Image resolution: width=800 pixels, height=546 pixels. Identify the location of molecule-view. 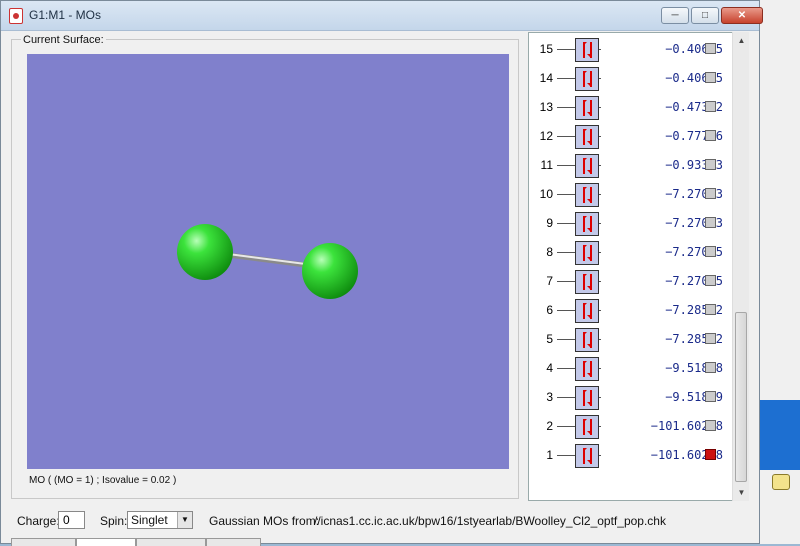
(267, 261).